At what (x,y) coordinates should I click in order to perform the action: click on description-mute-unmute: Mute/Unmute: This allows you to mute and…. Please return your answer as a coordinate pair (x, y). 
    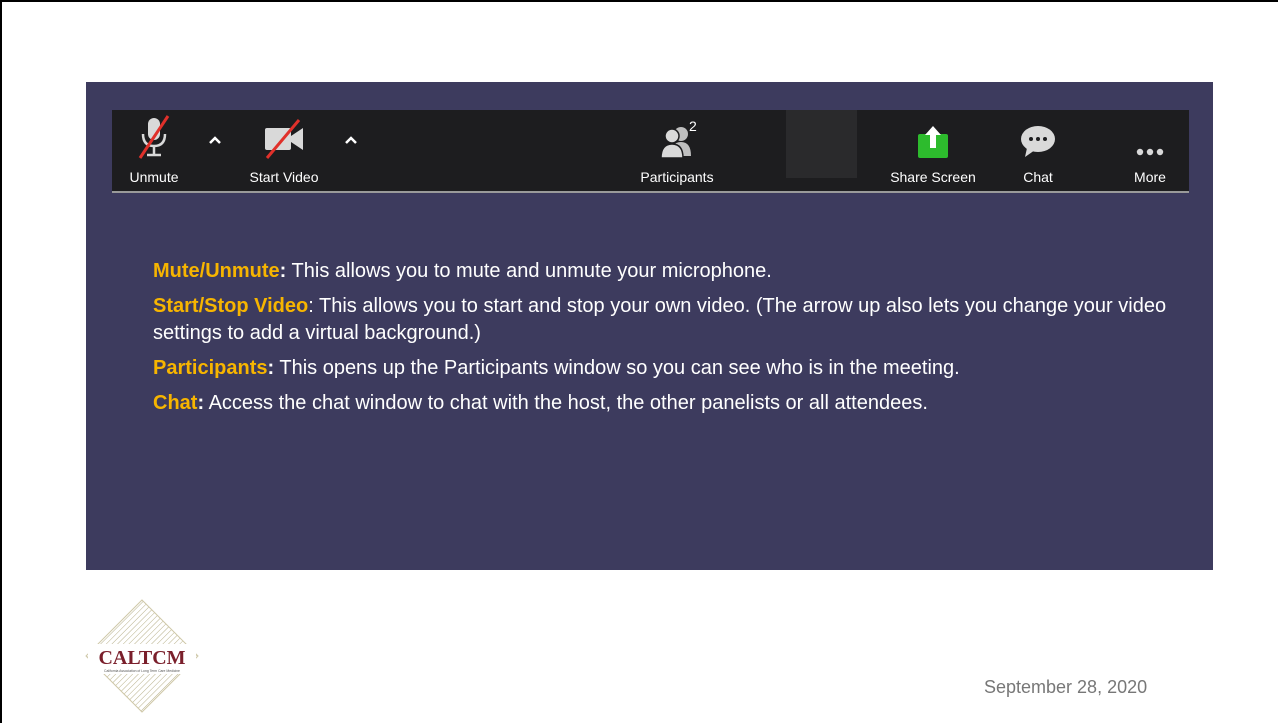
    Looking at the image, I should click on (663, 271).